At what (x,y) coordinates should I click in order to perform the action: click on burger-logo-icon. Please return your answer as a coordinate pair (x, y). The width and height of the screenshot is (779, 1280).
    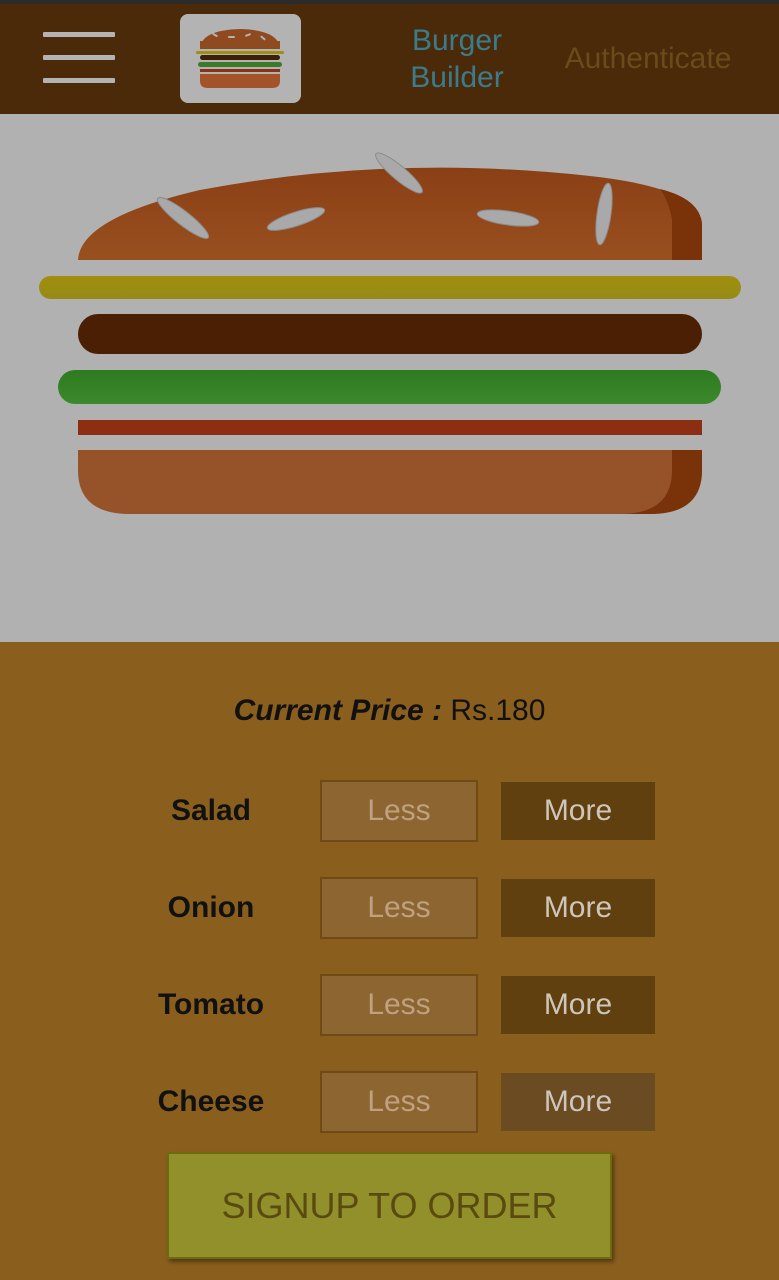
    Looking at the image, I should click on (240, 58).